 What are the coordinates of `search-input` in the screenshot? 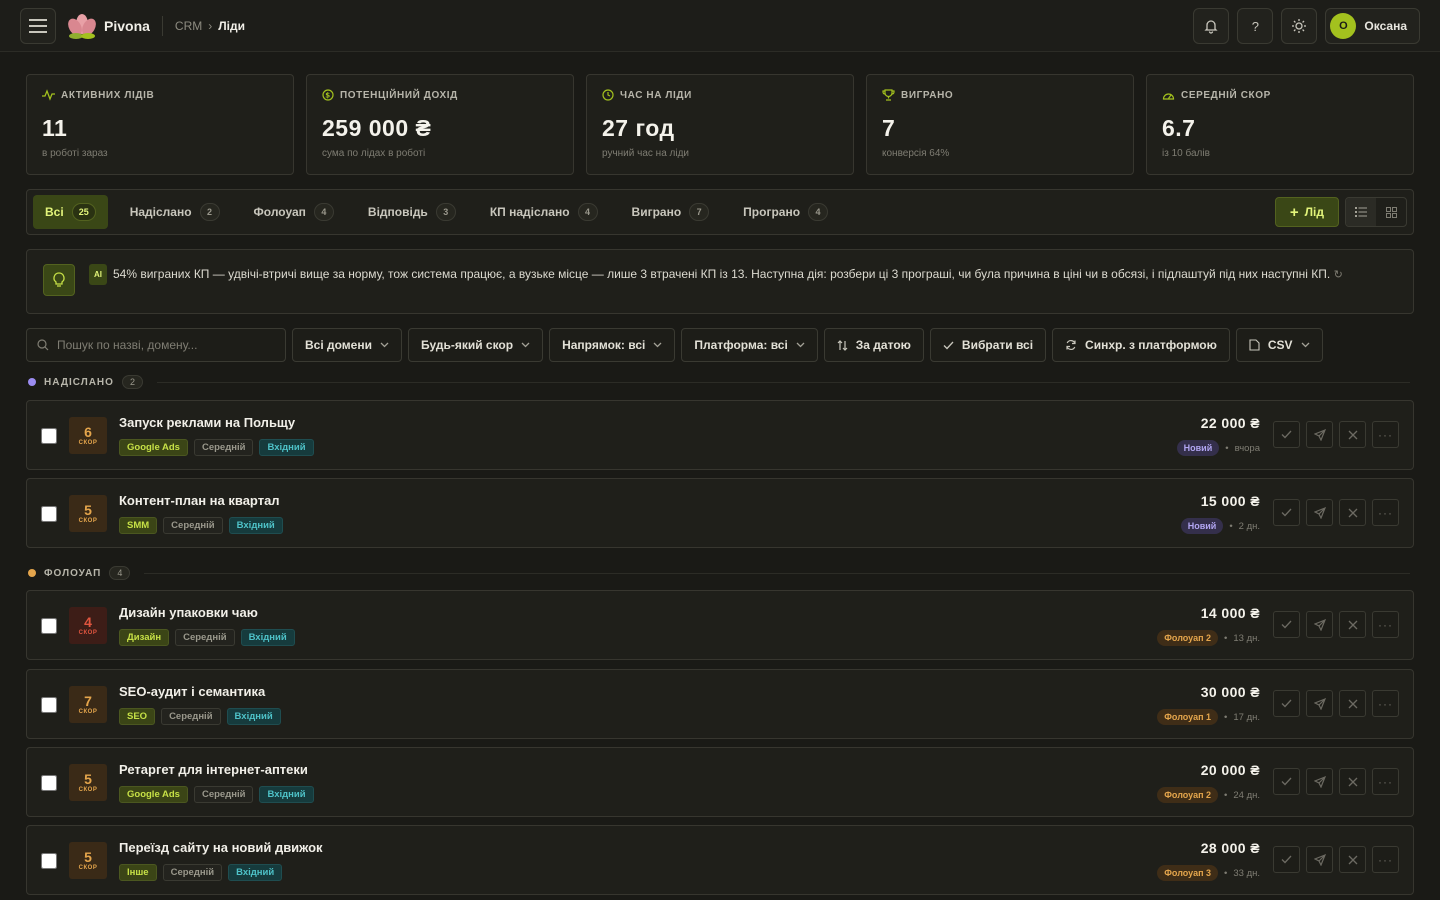 It's located at (157, 345).